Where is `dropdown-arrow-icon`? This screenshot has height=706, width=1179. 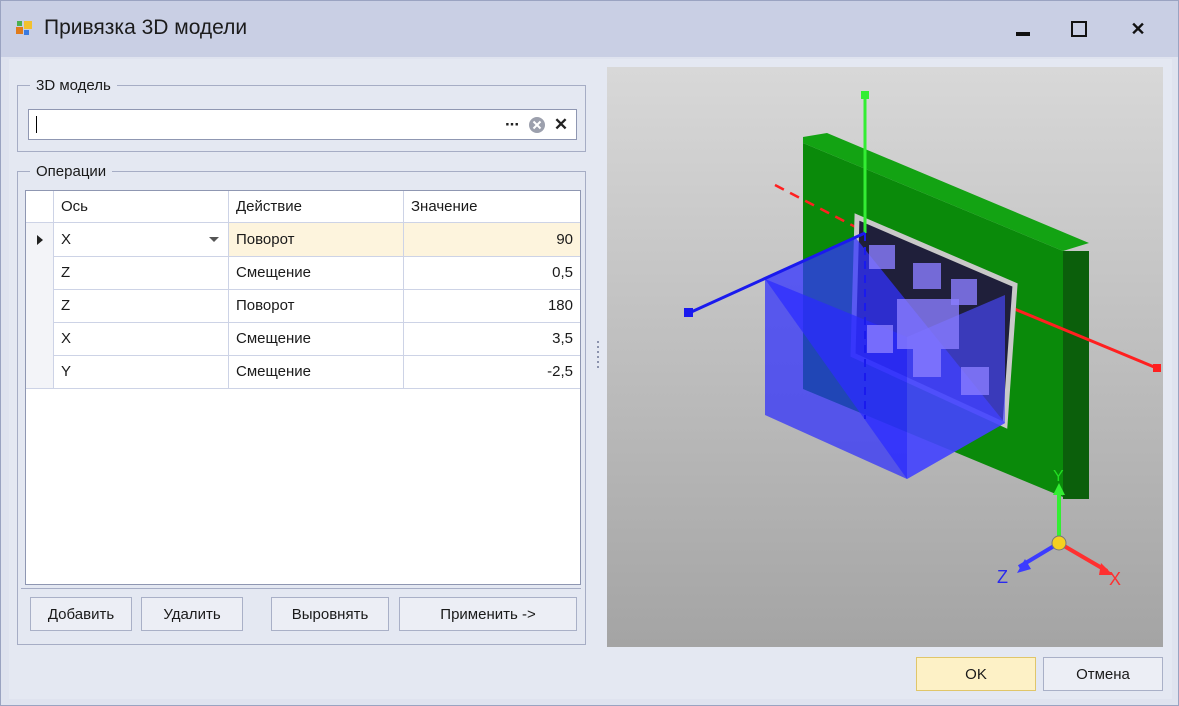 dropdown-arrow-icon is located at coordinates (214, 239).